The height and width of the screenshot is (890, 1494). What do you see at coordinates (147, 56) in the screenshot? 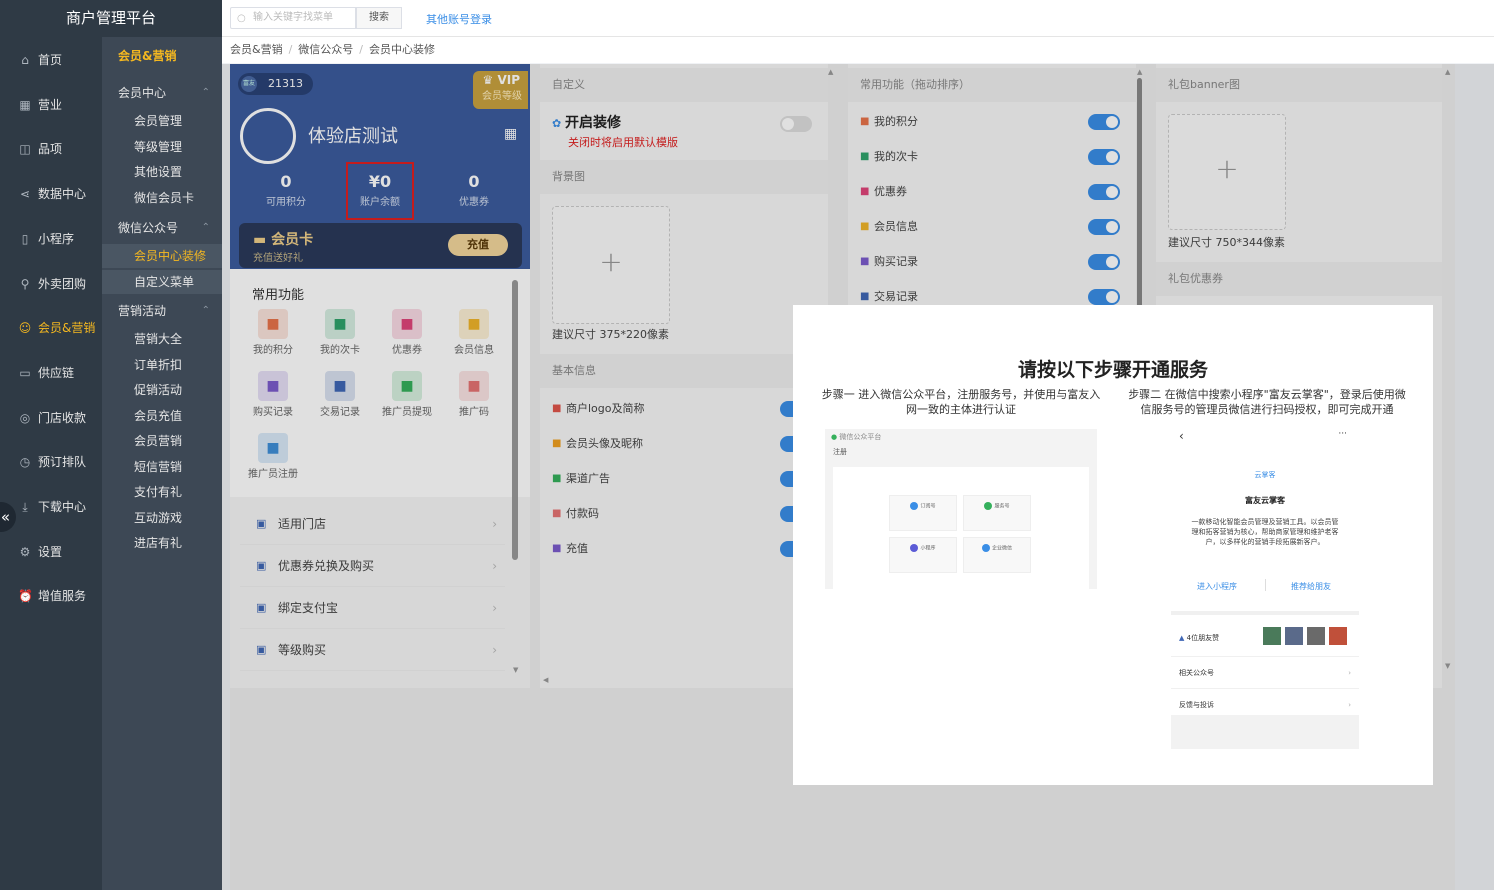
I see `secondary-nav-head: 会员&营销` at bounding box center [147, 56].